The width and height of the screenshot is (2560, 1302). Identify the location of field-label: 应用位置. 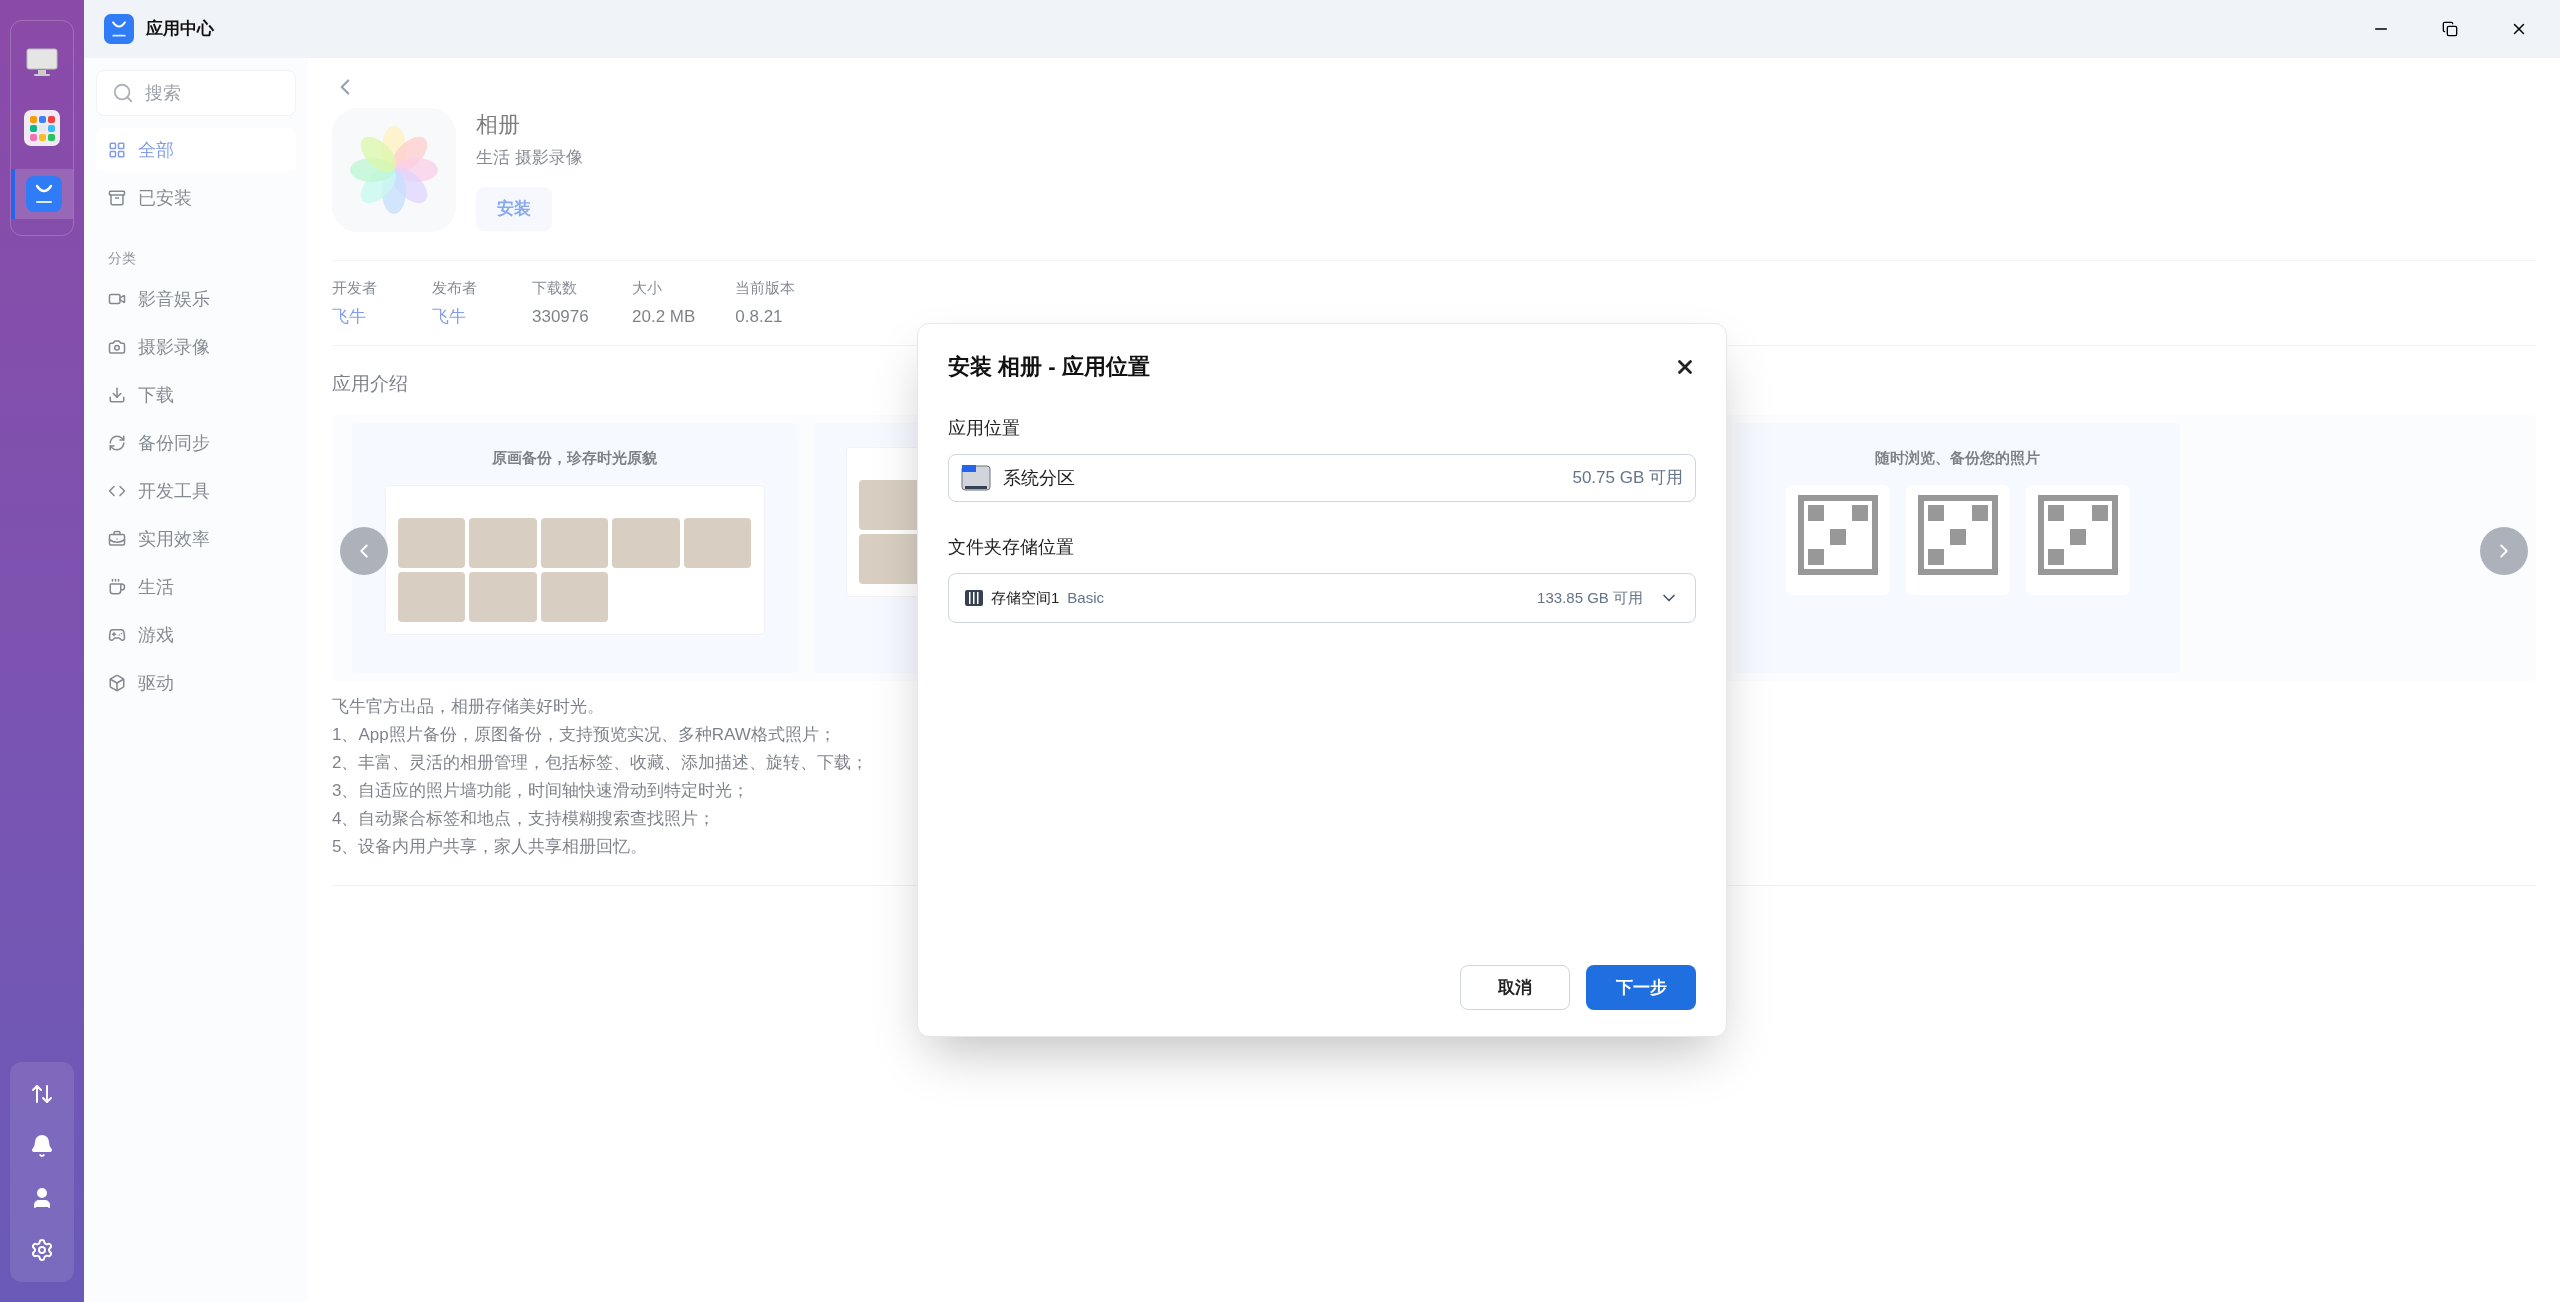
(984, 428).